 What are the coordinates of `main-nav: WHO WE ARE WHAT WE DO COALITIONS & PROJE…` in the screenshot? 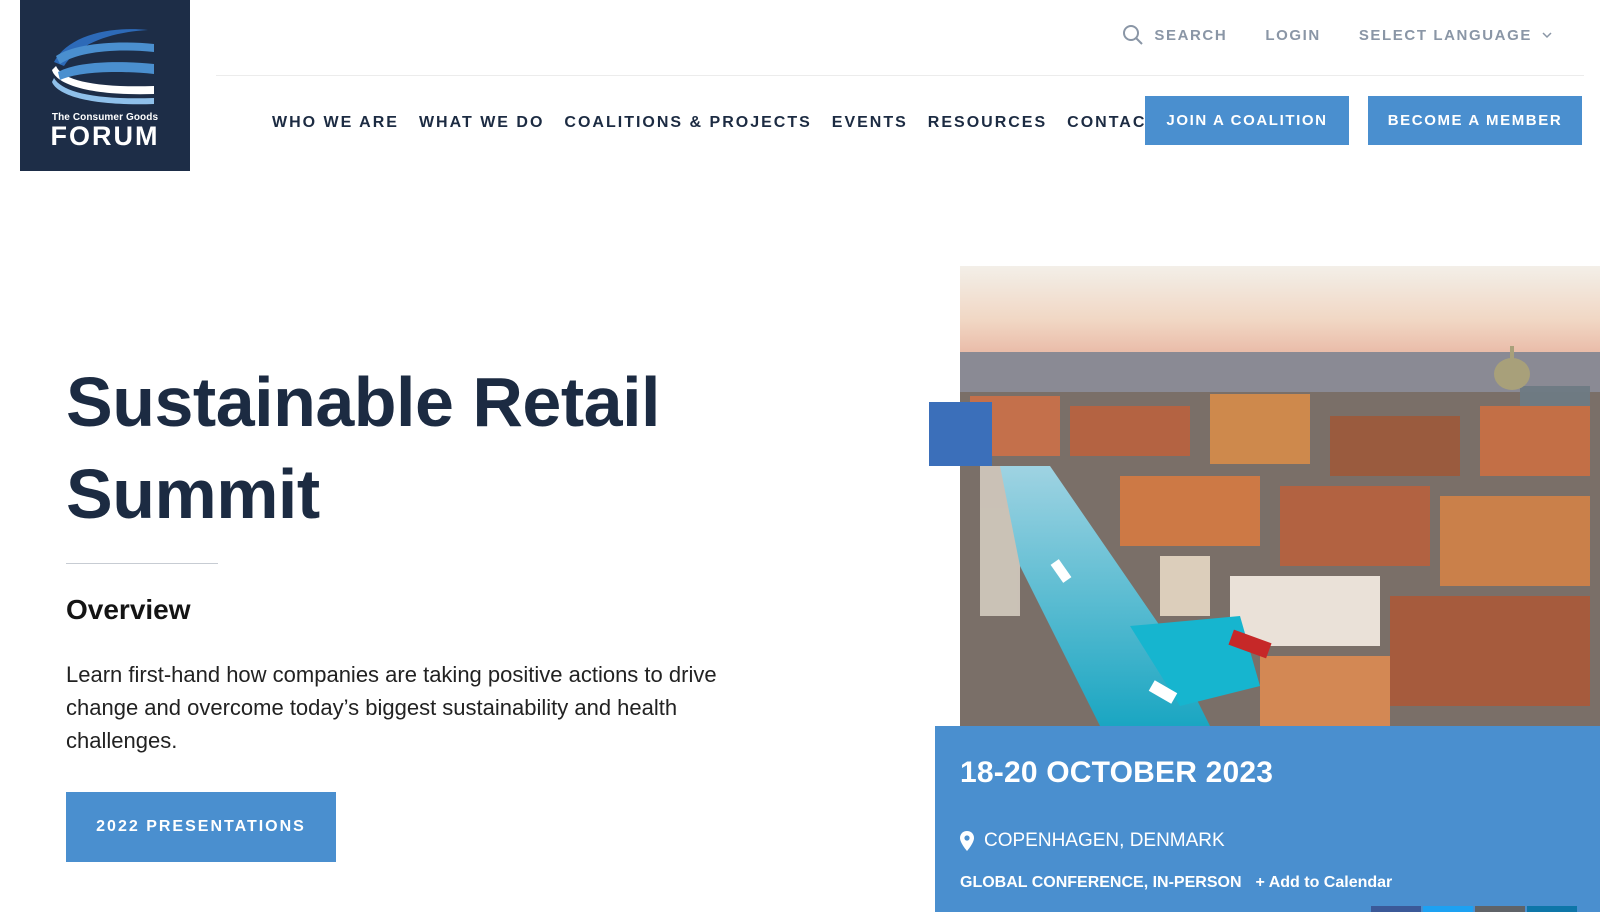 It's located at (715, 123).